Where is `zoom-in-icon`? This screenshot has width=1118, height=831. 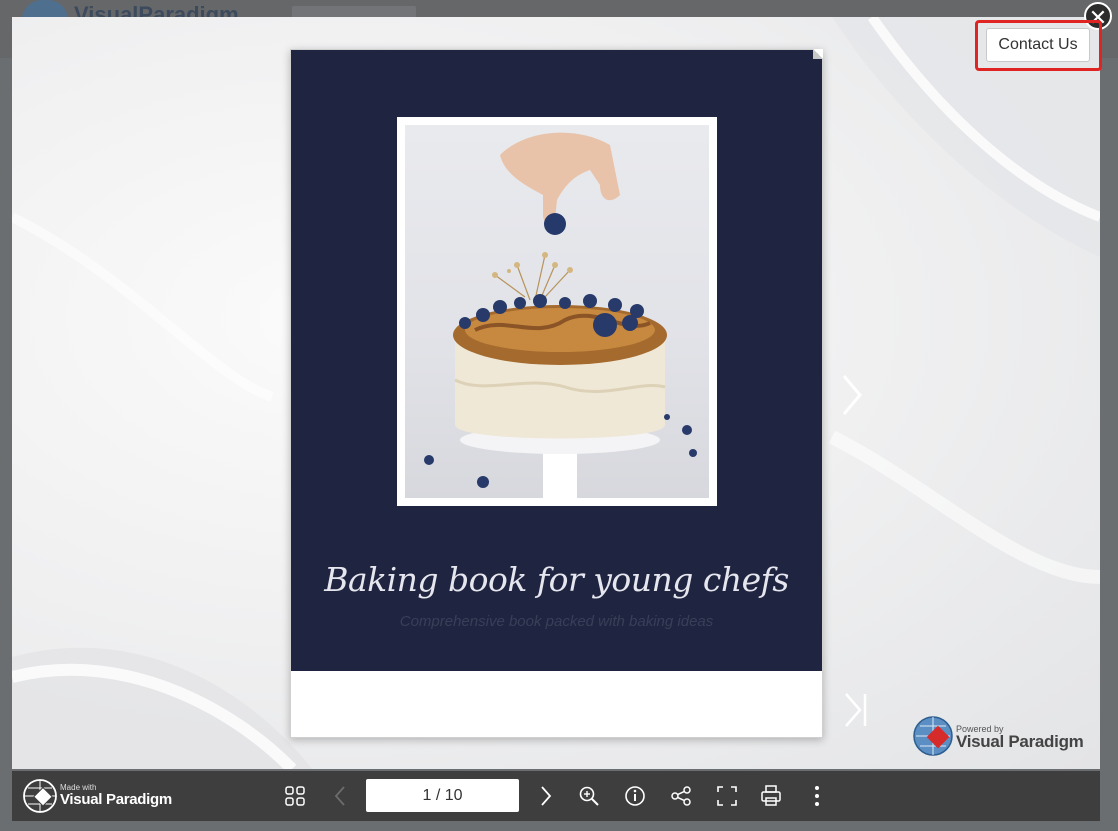 zoom-in-icon is located at coordinates (589, 796).